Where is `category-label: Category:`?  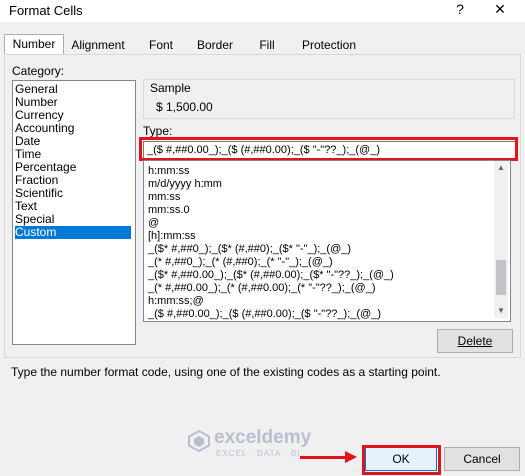
category-label: Category: is located at coordinates (38, 71).